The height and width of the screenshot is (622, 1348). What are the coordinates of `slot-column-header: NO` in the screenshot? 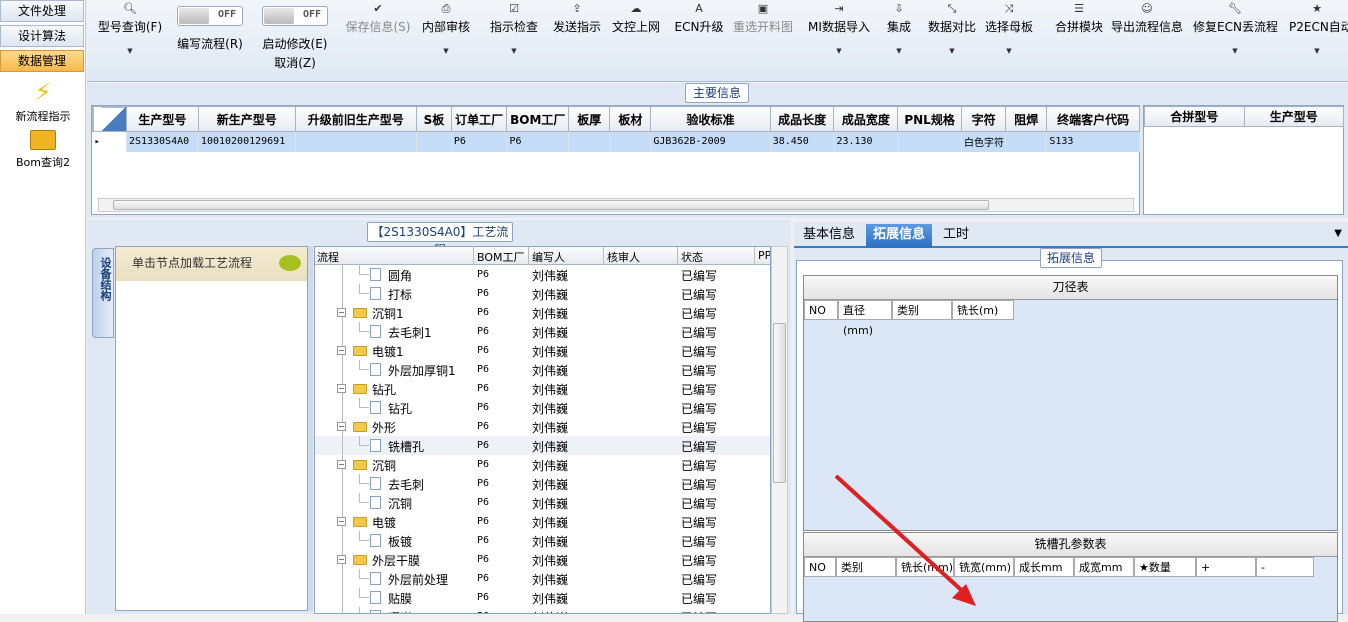 It's located at (820, 567).